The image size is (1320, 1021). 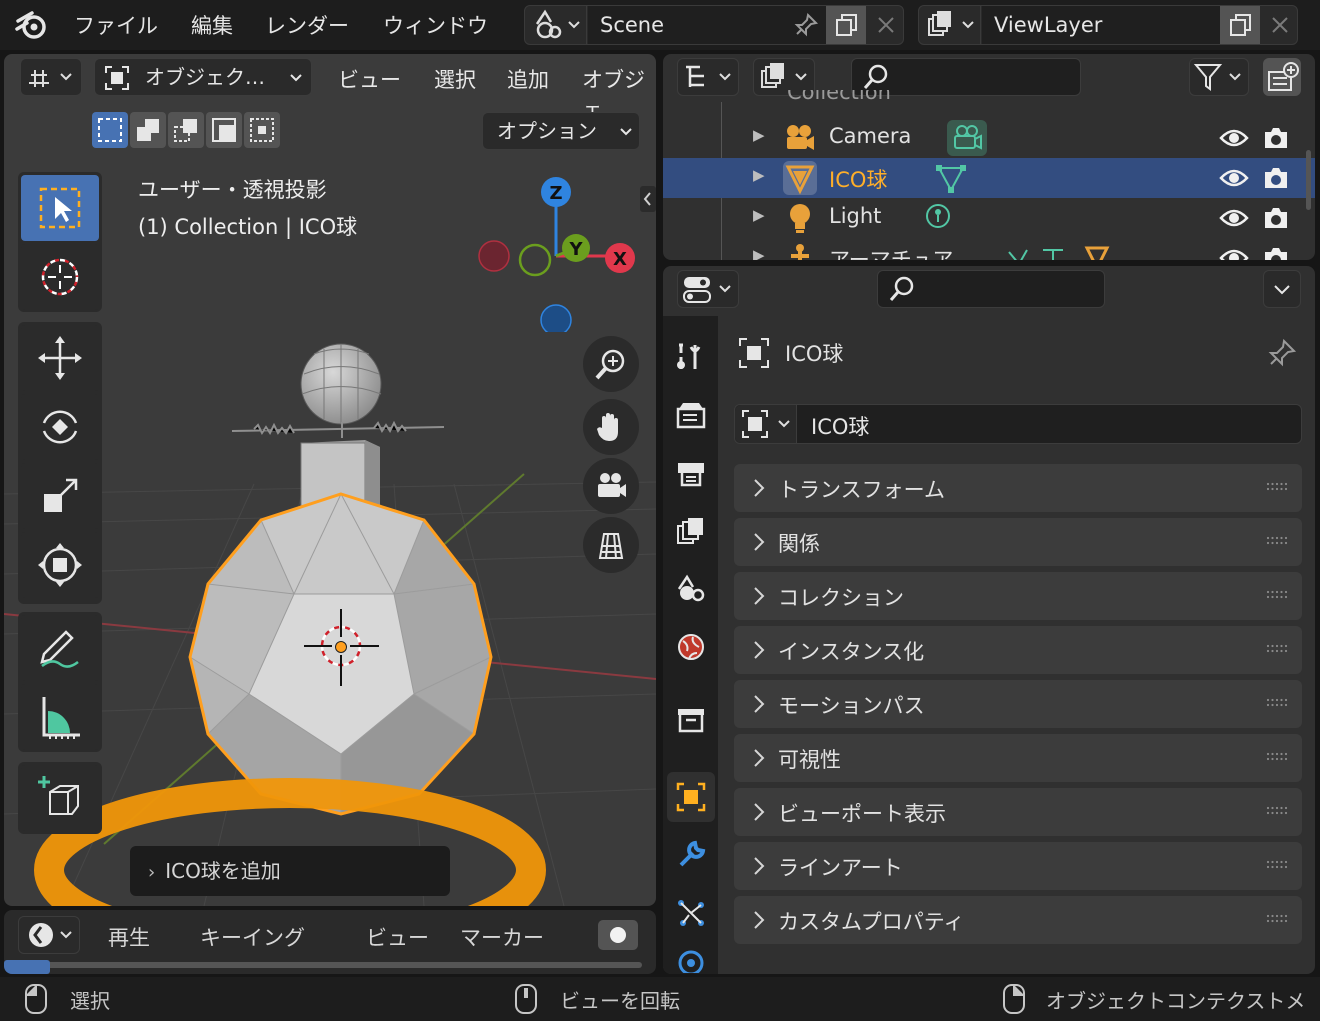 I want to click on outliner-collection-partial: Collection, so click(x=839, y=101).